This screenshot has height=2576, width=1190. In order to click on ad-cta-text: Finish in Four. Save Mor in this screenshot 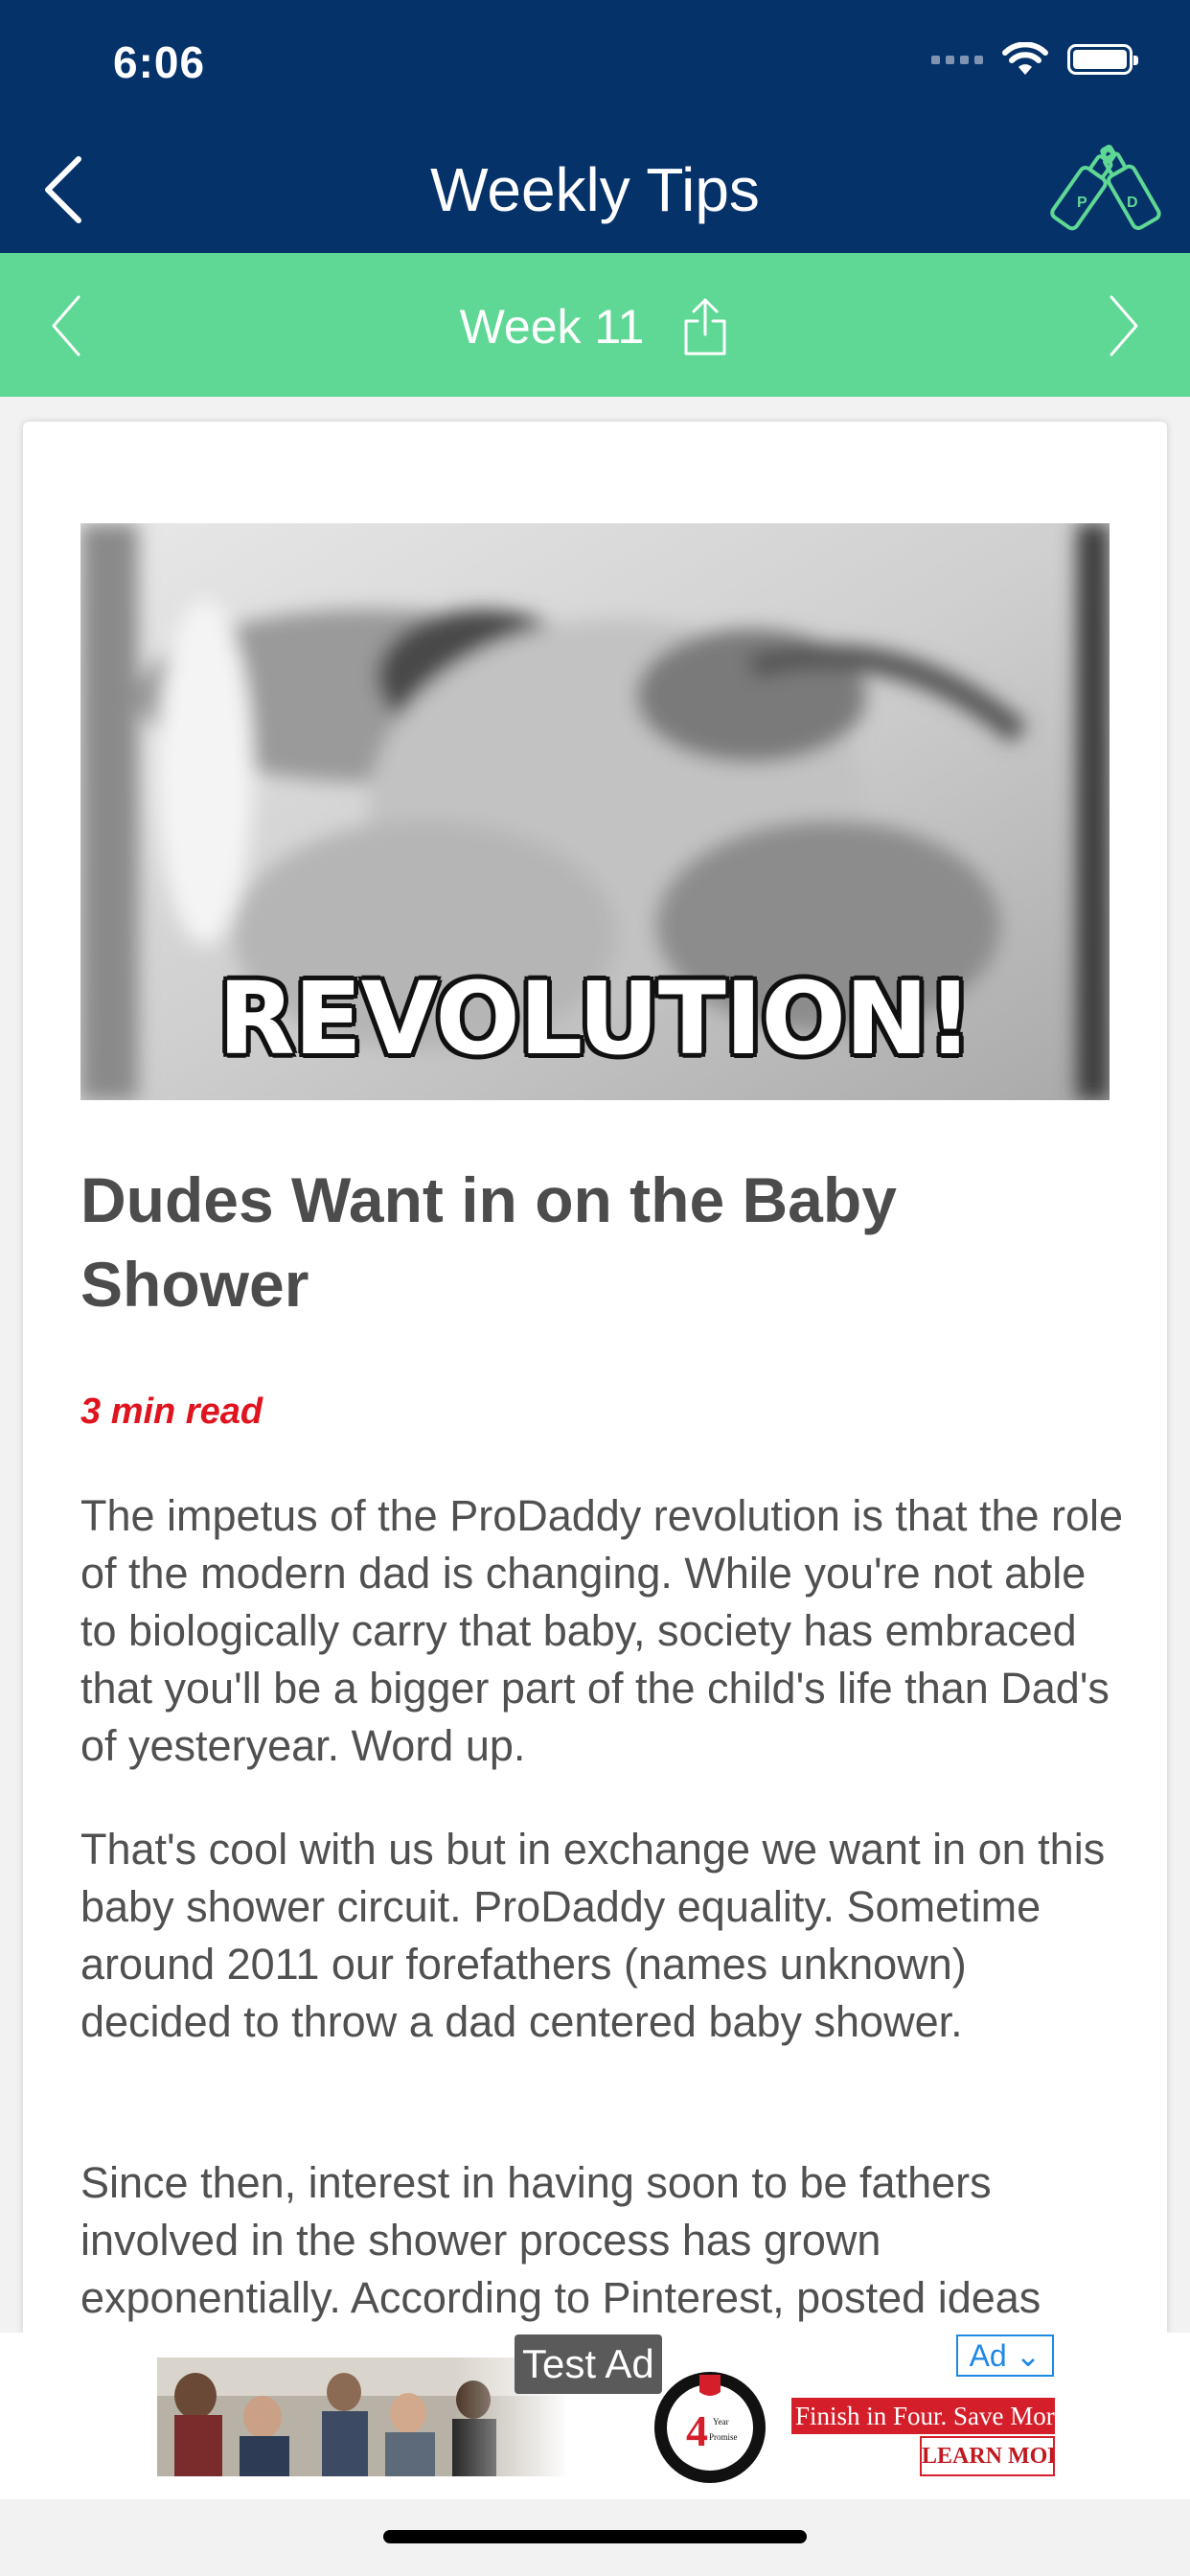, I will do `click(923, 2416)`.